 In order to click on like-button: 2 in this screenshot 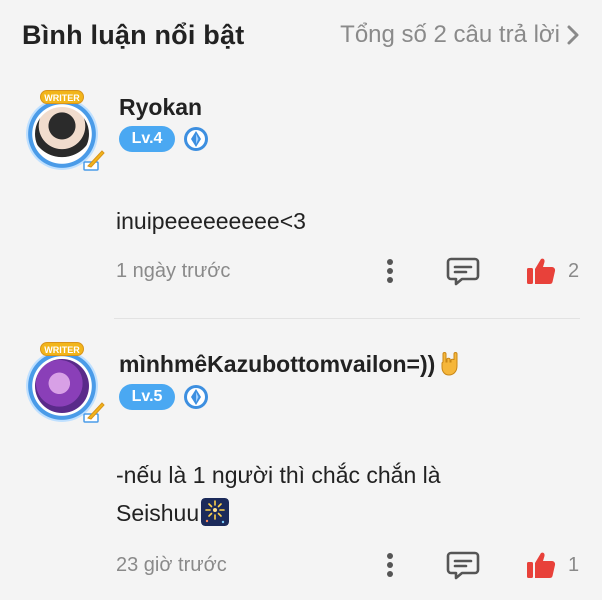, I will do `click(553, 271)`.